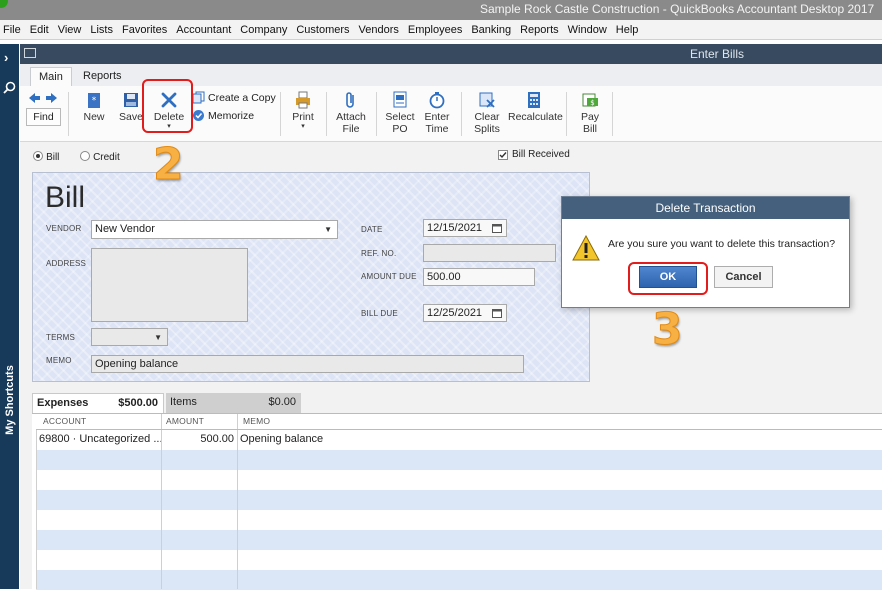 The width and height of the screenshot is (882, 590). I want to click on purchase-order-icon, so click(400, 99).